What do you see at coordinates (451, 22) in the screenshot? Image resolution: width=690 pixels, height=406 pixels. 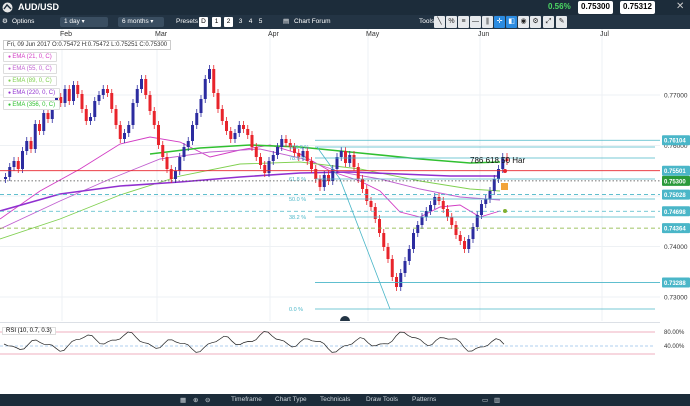 I see `percent-icon: %` at bounding box center [451, 22].